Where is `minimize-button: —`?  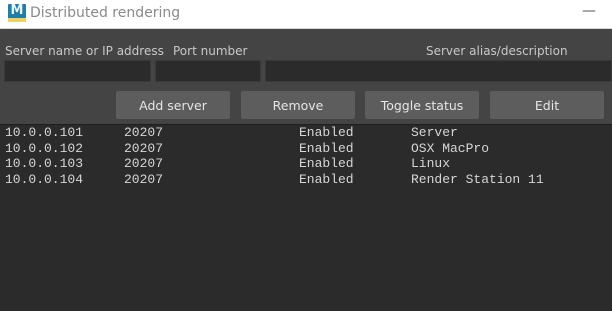 minimize-button: — is located at coordinates (589, 11).